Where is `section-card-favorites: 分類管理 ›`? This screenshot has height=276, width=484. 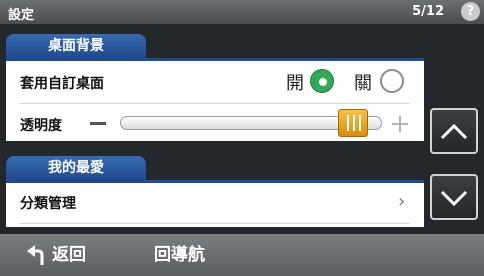 section-card-favorites: 分類管理 › is located at coordinates (215, 205).